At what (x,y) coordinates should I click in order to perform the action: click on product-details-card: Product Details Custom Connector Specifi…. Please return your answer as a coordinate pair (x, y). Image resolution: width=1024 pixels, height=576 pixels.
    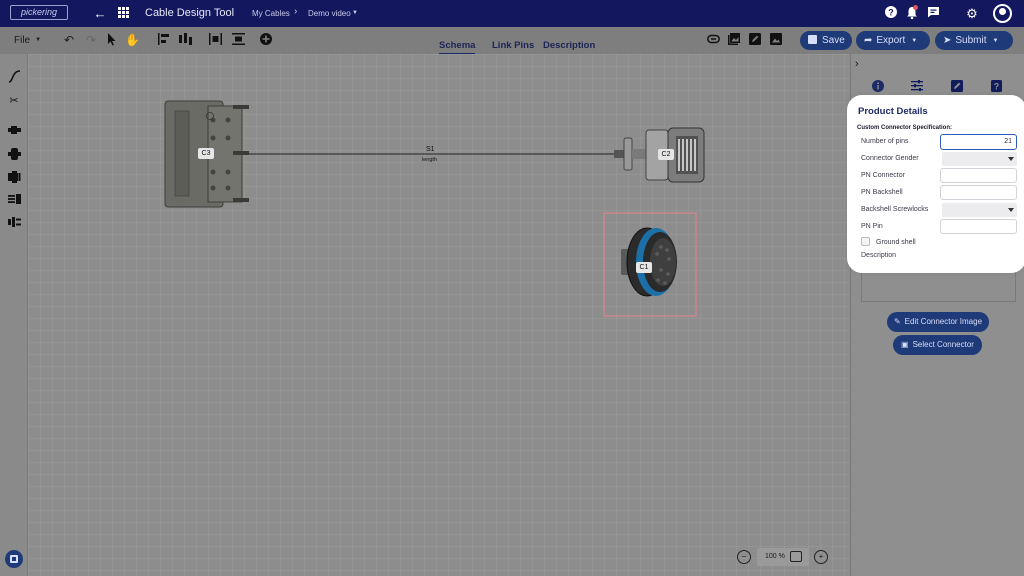
    Looking at the image, I should click on (936, 184).